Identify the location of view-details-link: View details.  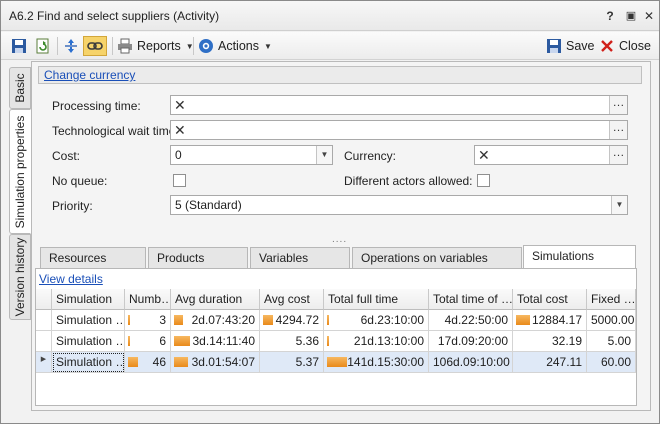
(71, 279).